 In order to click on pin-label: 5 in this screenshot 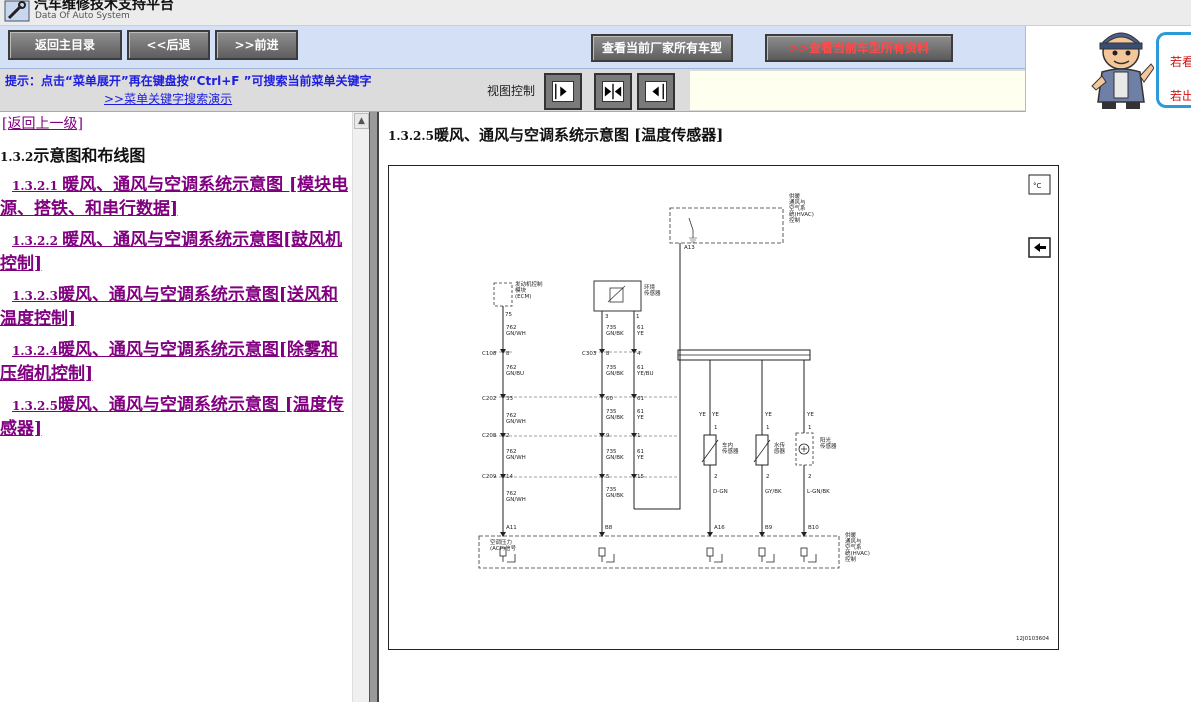, I will do `click(608, 477)`.